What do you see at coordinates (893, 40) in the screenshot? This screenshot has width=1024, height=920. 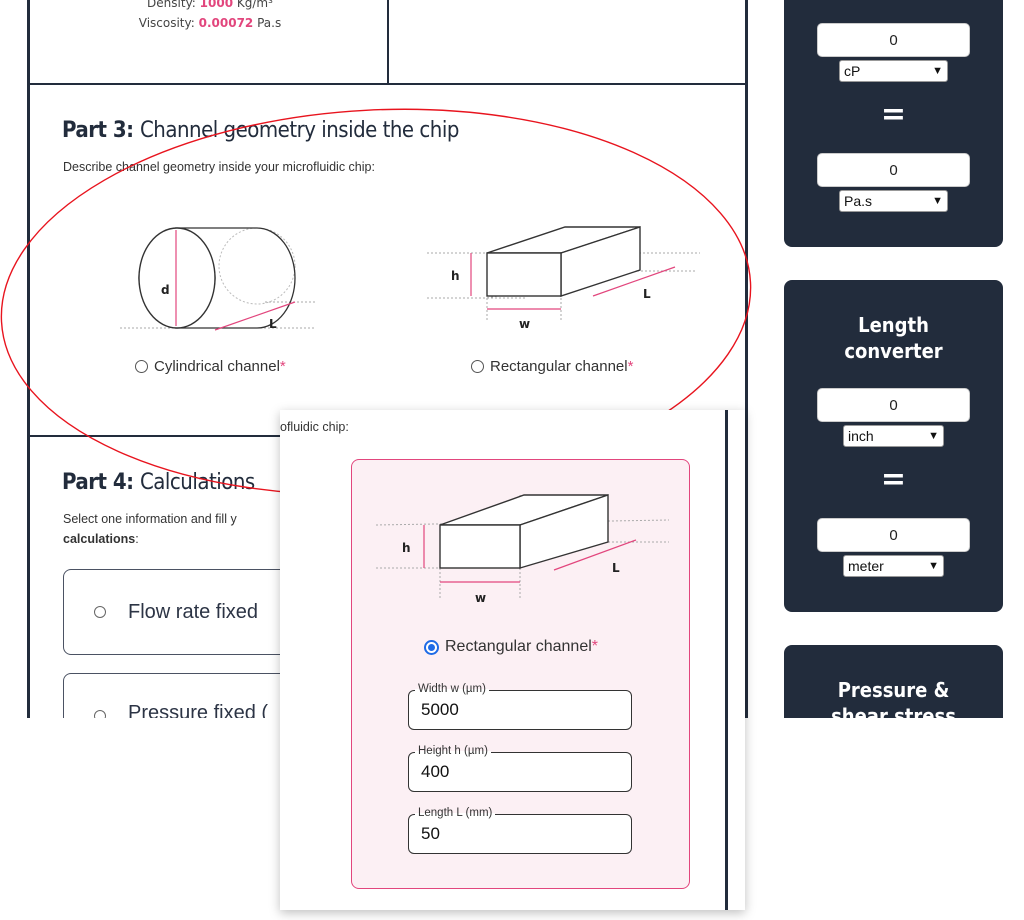 I see `viscosity-input-1: 0` at bounding box center [893, 40].